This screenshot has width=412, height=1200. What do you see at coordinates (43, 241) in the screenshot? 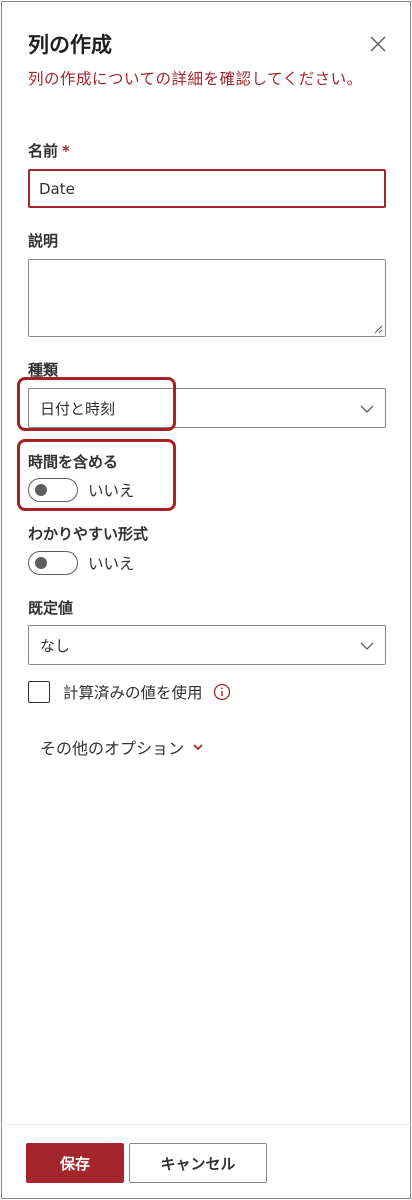
I see `description-label: 説明` at bounding box center [43, 241].